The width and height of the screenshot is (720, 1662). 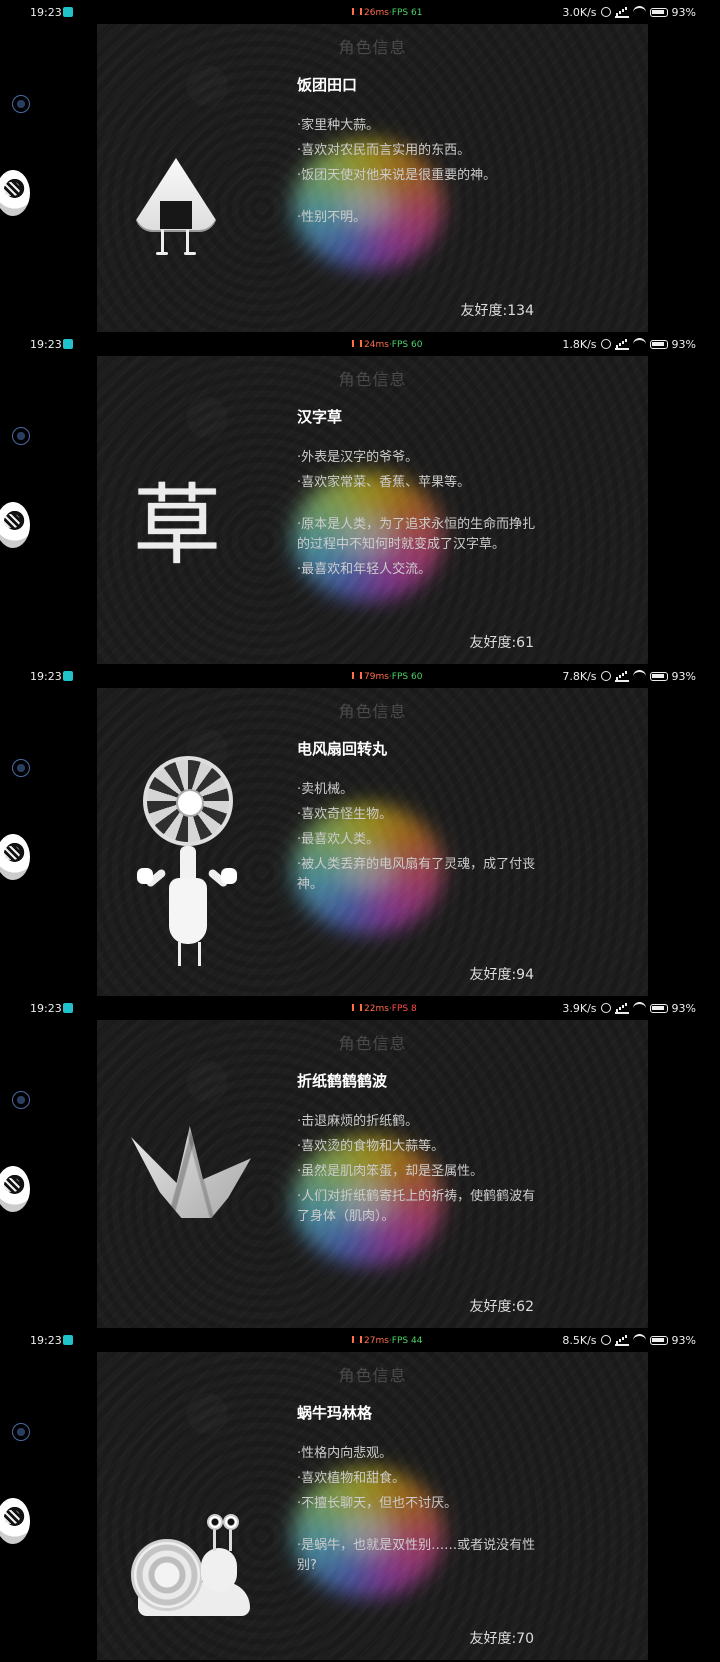 I want to click on status-bar: 19:23 24ms·FPS 60 1.8K/s 93%, so click(x=360, y=344).